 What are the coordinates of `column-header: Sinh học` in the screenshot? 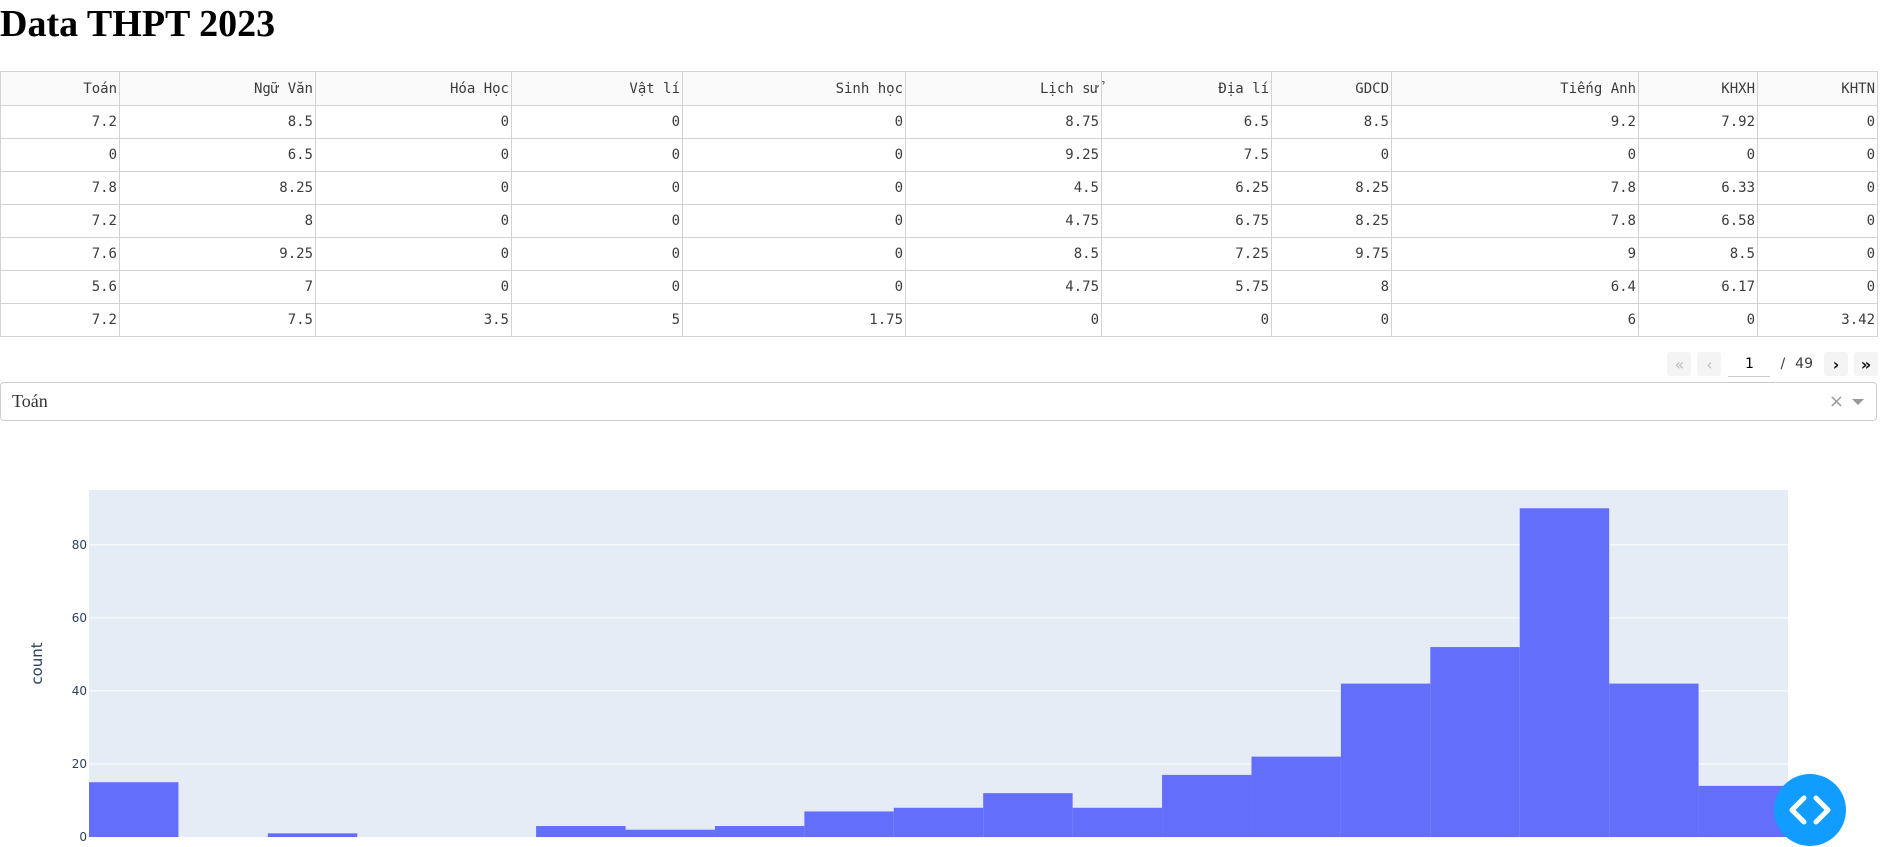 It's located at (794, 88).